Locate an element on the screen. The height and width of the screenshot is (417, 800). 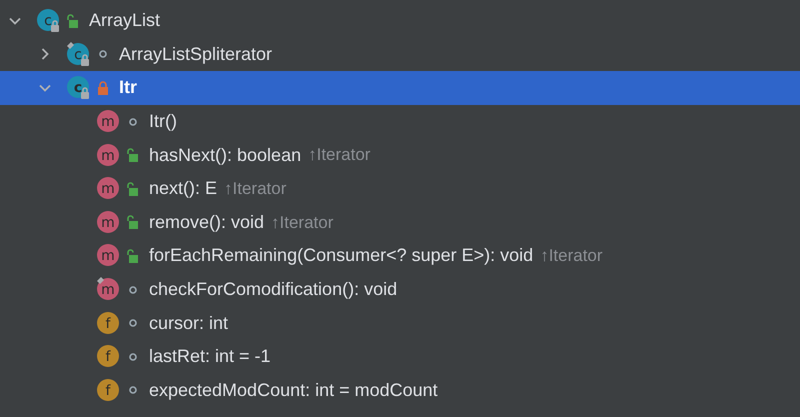
node-label: next(): E is located at coordinates (183, 188).